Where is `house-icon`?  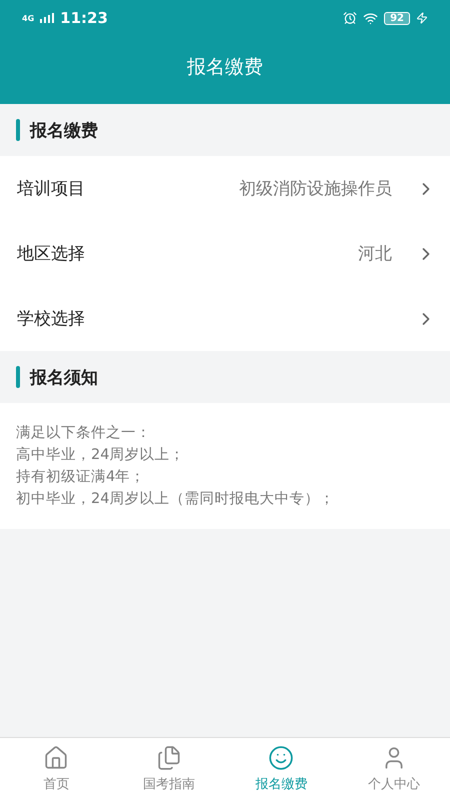
house-icon is located at coordinates (56, 758).